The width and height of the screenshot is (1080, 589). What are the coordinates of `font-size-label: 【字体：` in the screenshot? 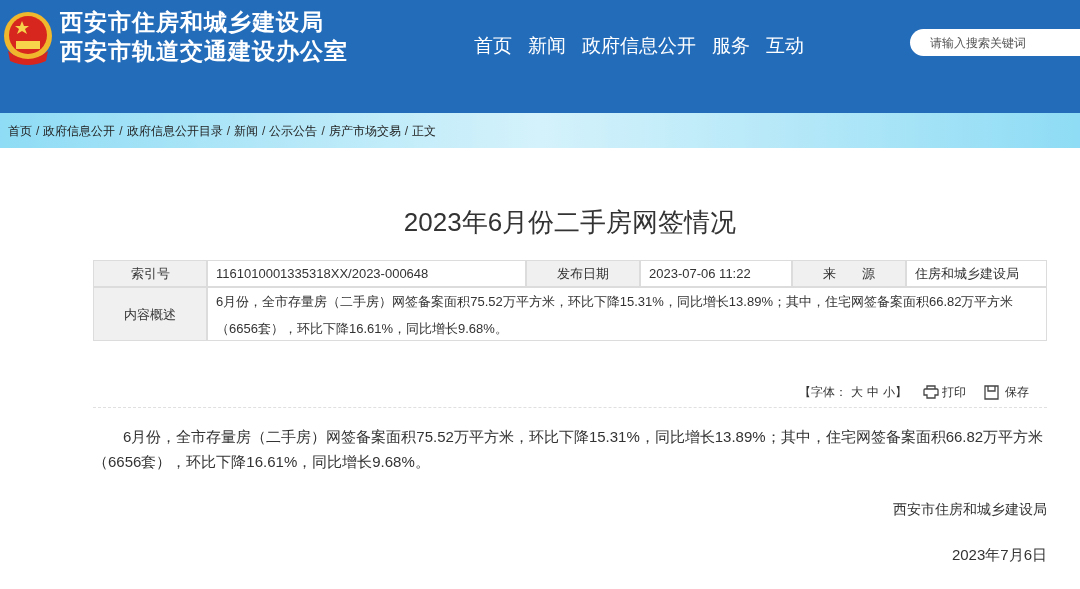 It's located at (823, 392).